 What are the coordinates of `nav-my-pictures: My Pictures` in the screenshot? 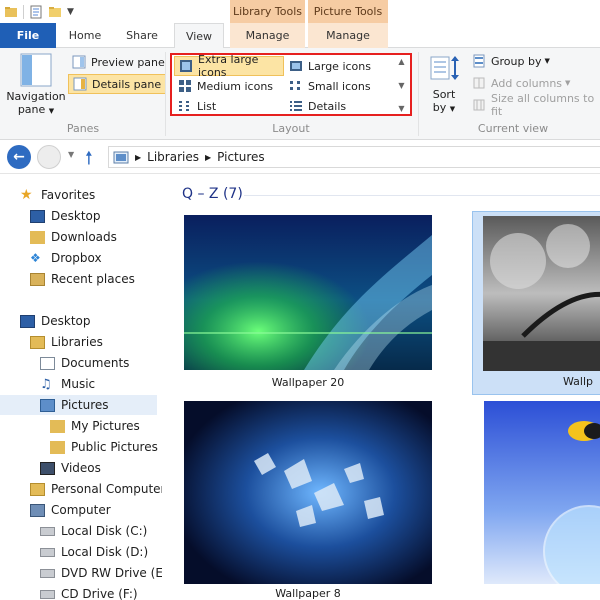 It's located at (95, 426).